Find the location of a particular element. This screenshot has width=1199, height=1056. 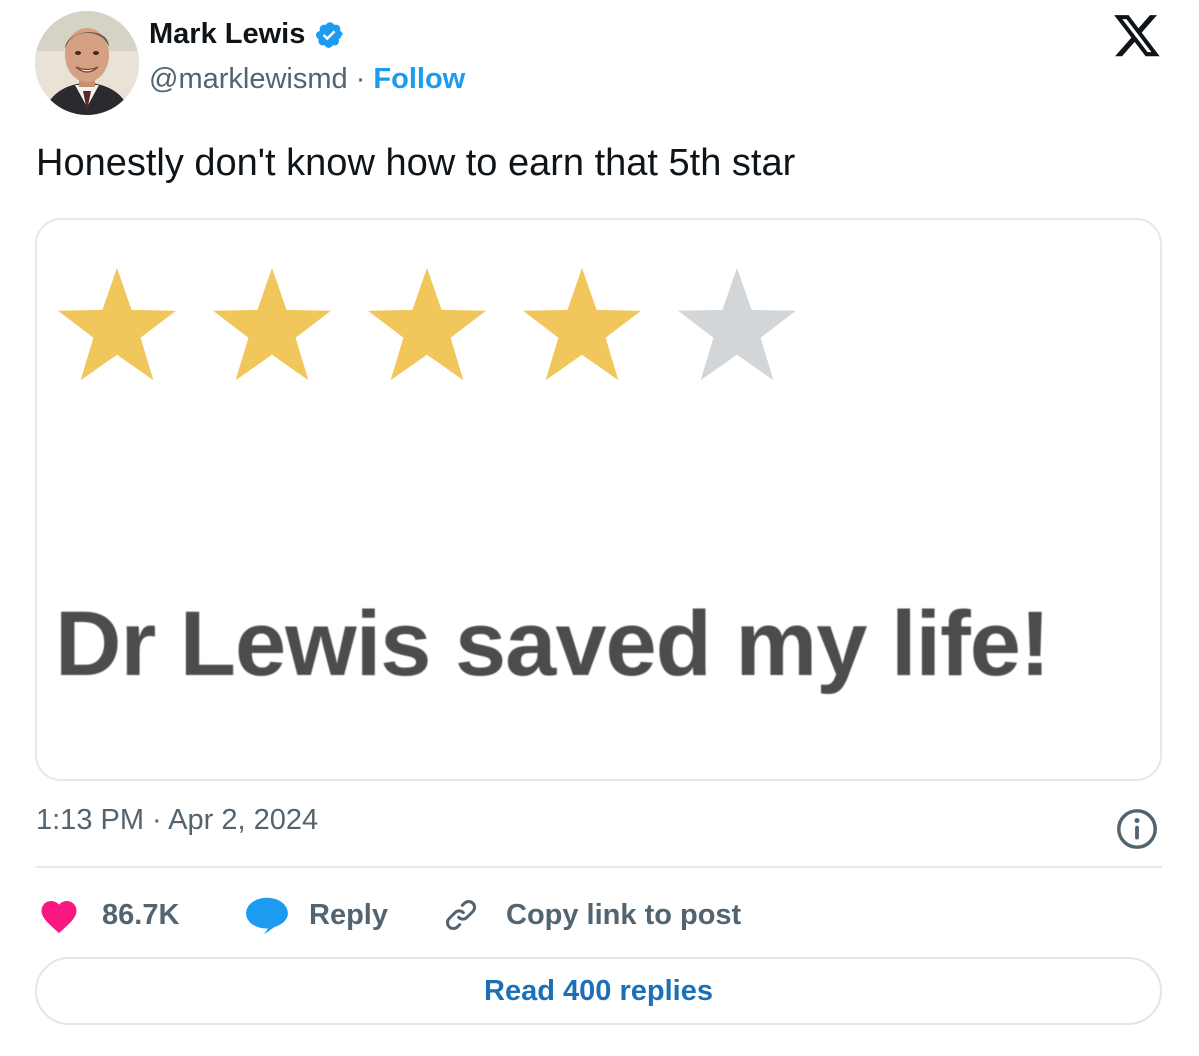

reply-label: Reply is located at coordinates (348, 914).